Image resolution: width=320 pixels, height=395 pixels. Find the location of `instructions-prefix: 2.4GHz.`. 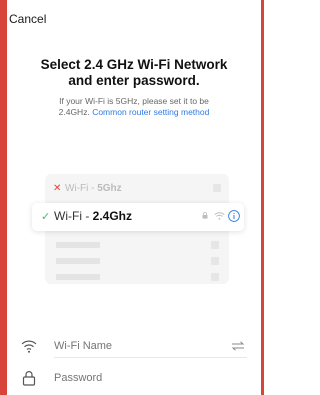

instructions-prefix: 2.4GHz. is located at coordinates (74, 112).